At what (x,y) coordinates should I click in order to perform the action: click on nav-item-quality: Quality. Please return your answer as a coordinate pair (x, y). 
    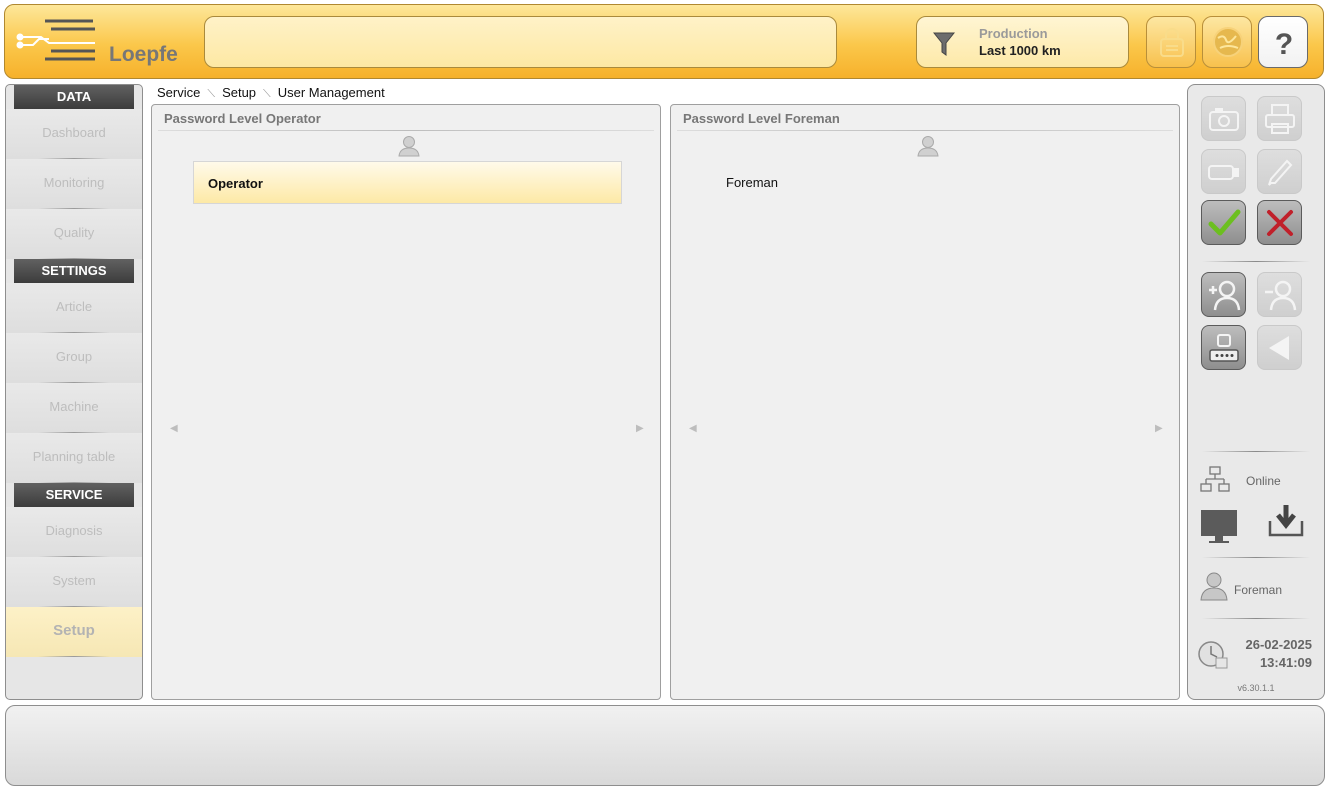
    Looking at the image, I should click on (74, 234).